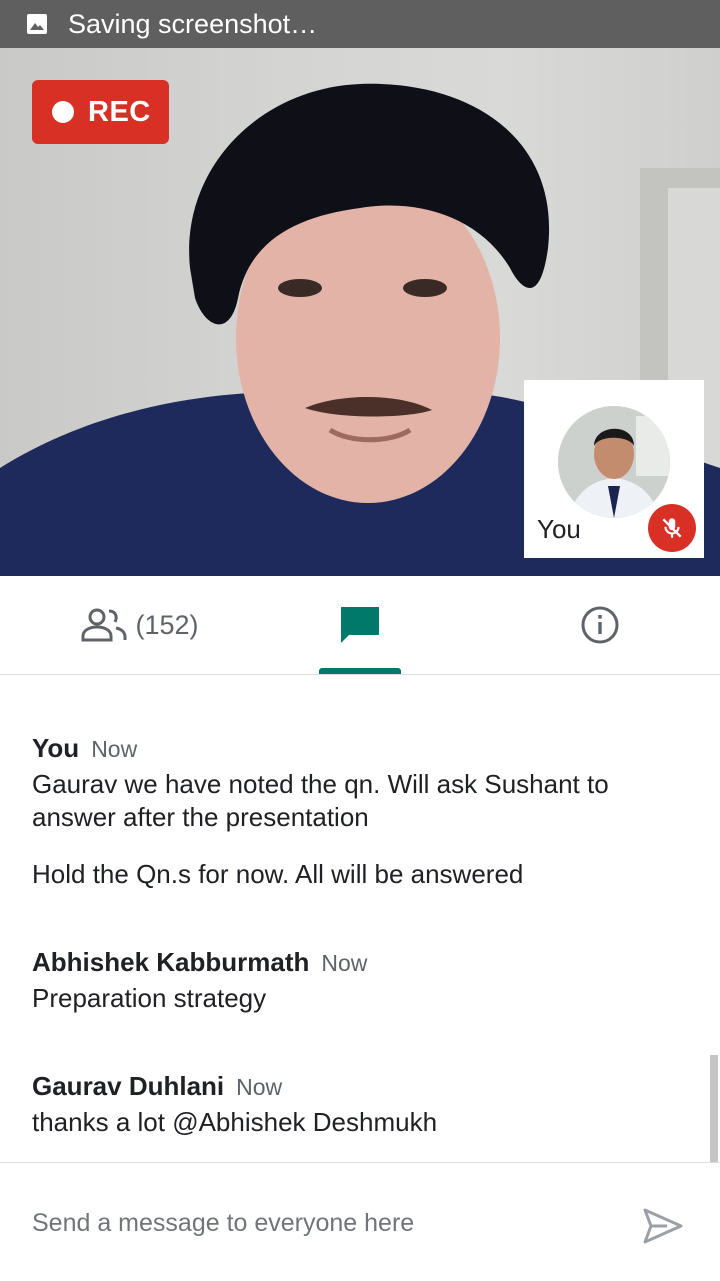 This screenshot has width=720, height=1281. I want to click on mic-off-button, so click(672, 528).